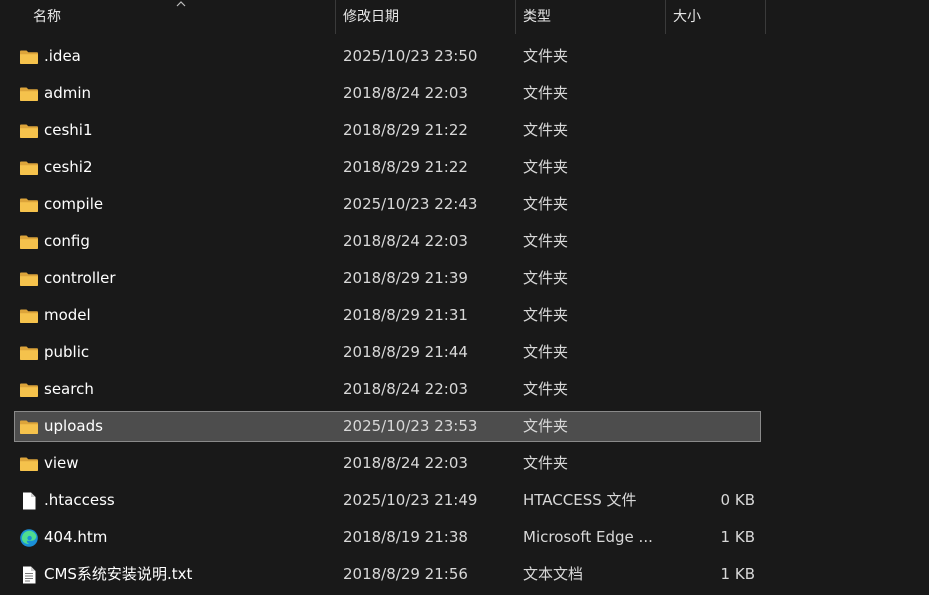 The height and width of the screenshot is (595, 929). I want to click on column-header: 名称 修改日期 类型 大小, so click(464, 17).